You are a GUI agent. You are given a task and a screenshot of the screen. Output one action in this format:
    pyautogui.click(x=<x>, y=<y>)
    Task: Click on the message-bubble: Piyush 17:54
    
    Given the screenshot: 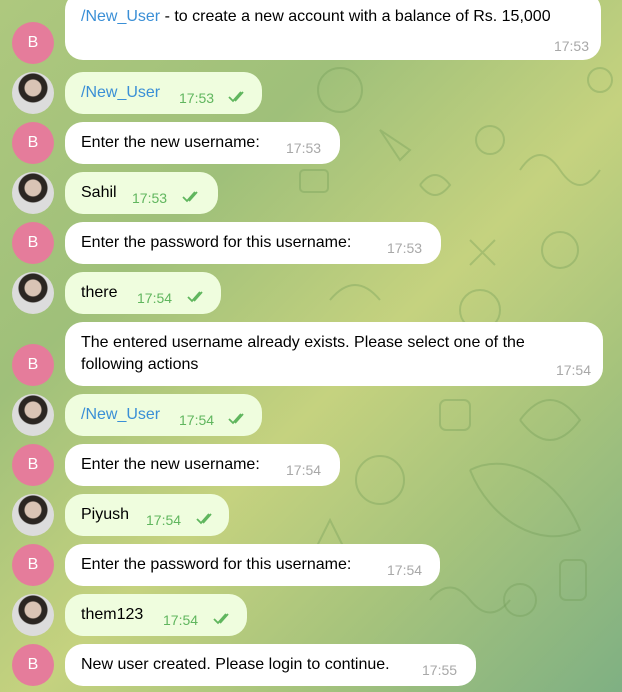 What is the action you would take?
    pyautogui.click(x=147, y=515)
    